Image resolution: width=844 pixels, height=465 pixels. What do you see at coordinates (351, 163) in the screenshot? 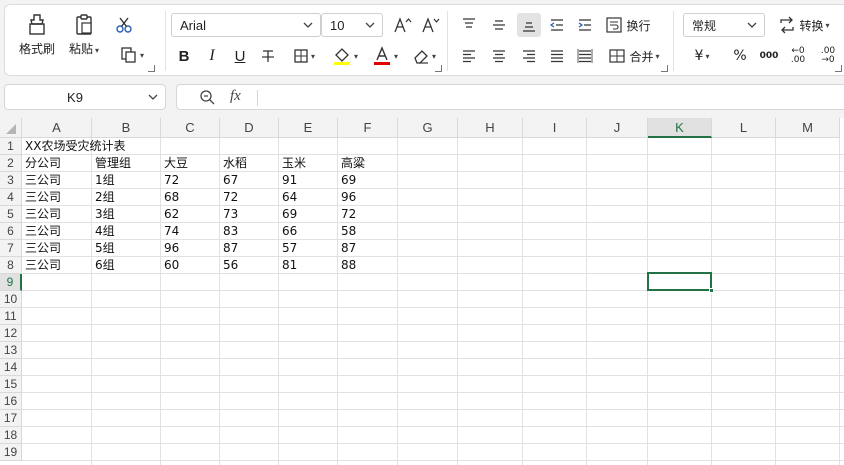
I see `header-cell: 高粱` at bounding box center [351, 163].